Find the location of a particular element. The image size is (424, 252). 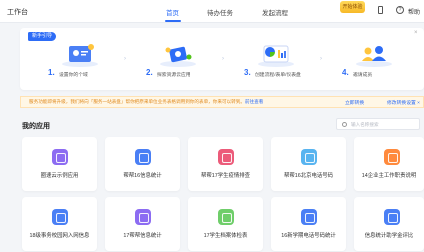

app-title: 工作台 is located at coordinates (17, 12).